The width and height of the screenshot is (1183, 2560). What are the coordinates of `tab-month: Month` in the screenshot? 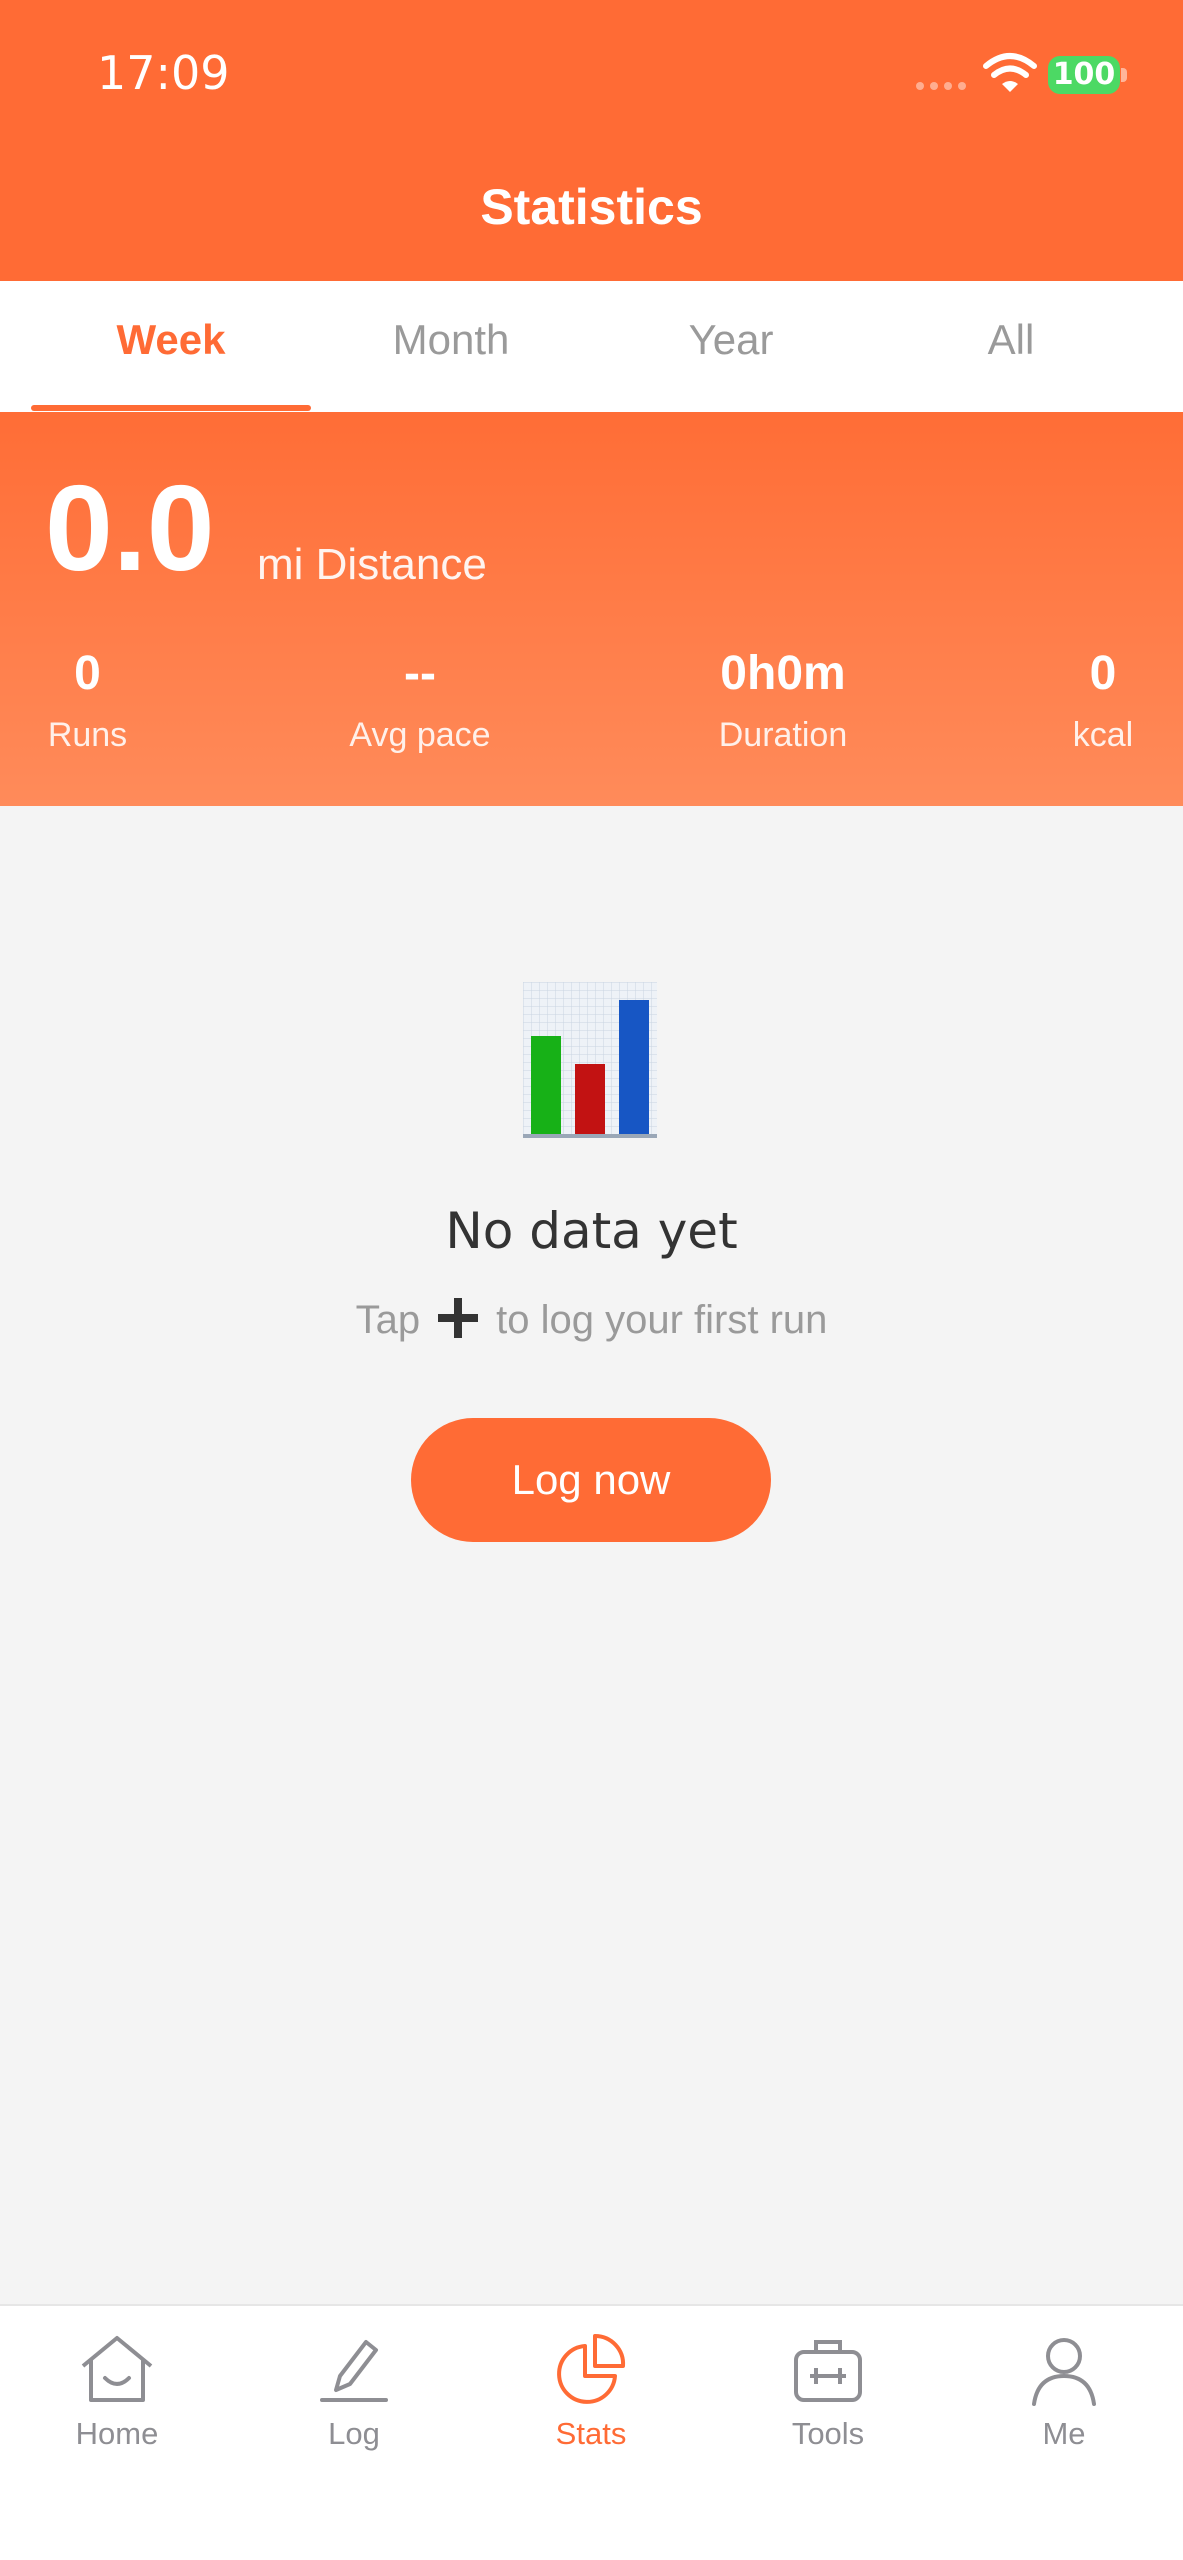 It's located at (451, 346).